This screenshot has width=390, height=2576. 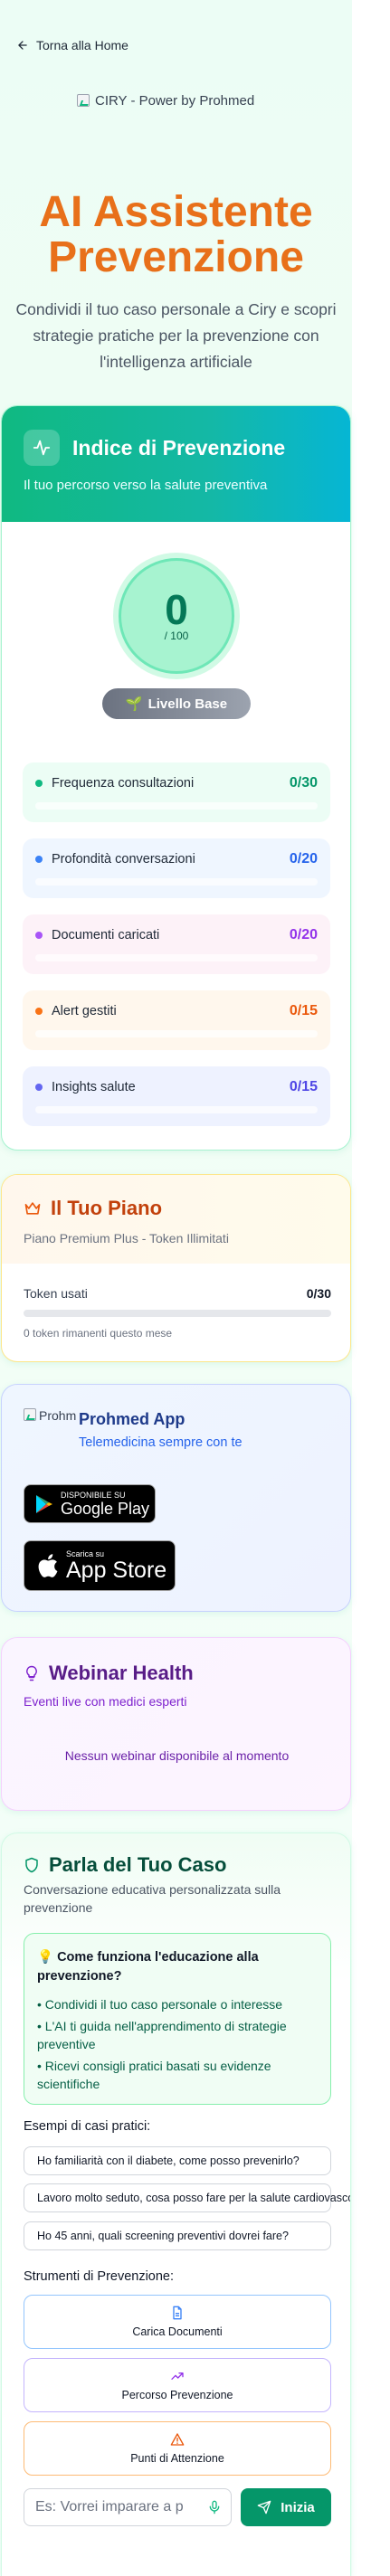 I want to click on send-icon, so click(x=264, y=2507).